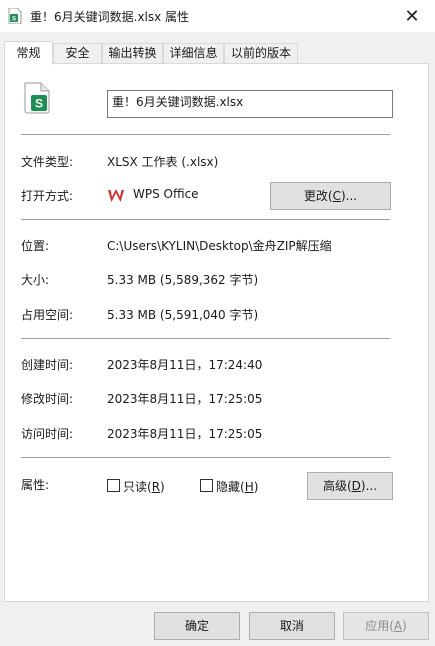  I want to click on close-button: ✕, so click(412, 16).